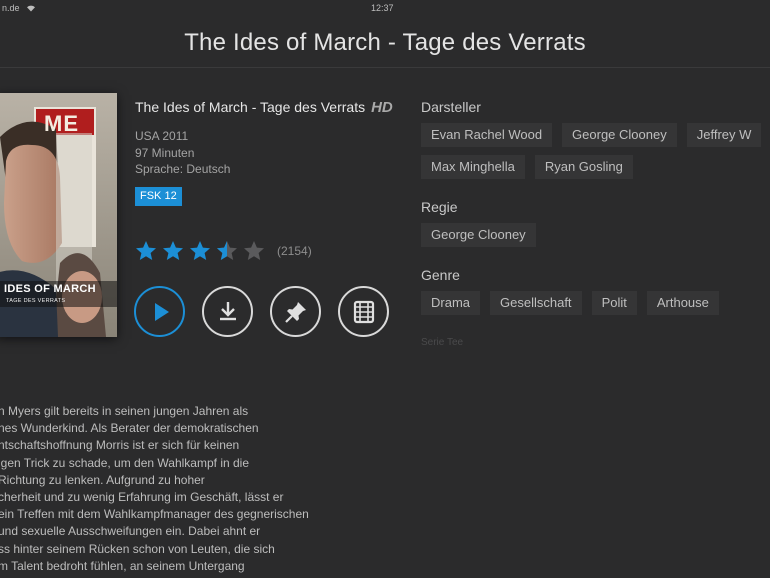  What do you see at coordinates (595, 290) in the screenshot?
I see `genre-section: Genre Drama Gesellschaft Polit Arthouse` at bounding box center [595, 290].